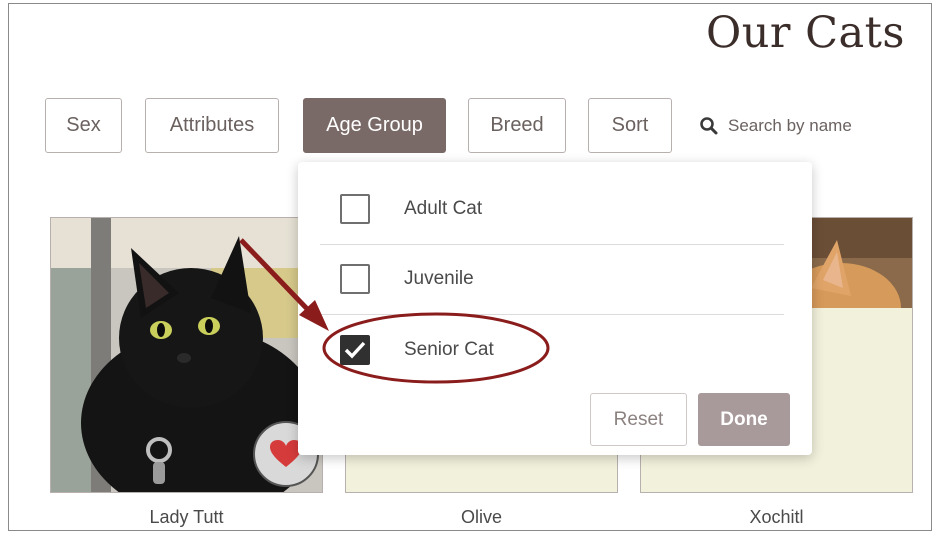  I want to click on annotation-overlay, so click(394, 311).